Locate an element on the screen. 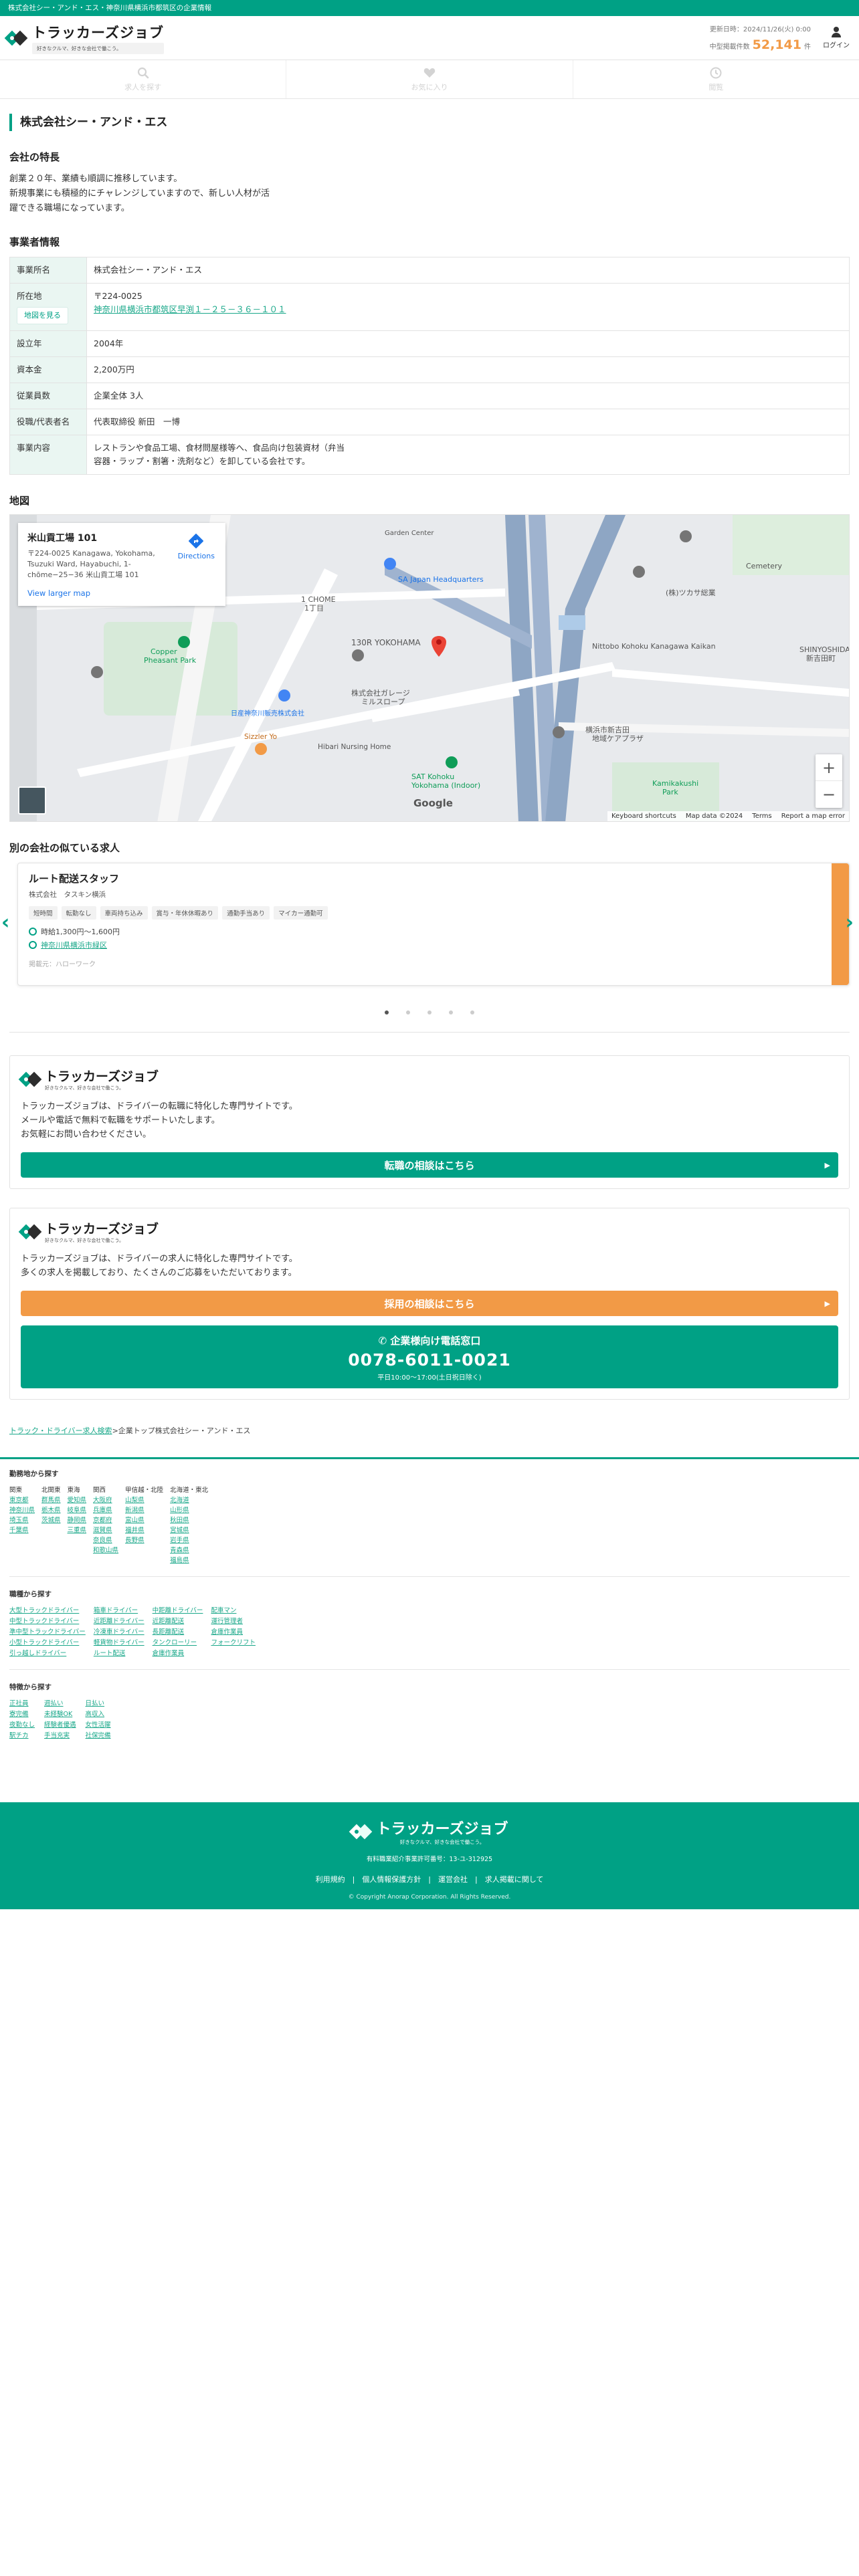 The height and width of the screenshot is (2576, 859). feature-link: 高収入 is located at coordinates (98, 1714).